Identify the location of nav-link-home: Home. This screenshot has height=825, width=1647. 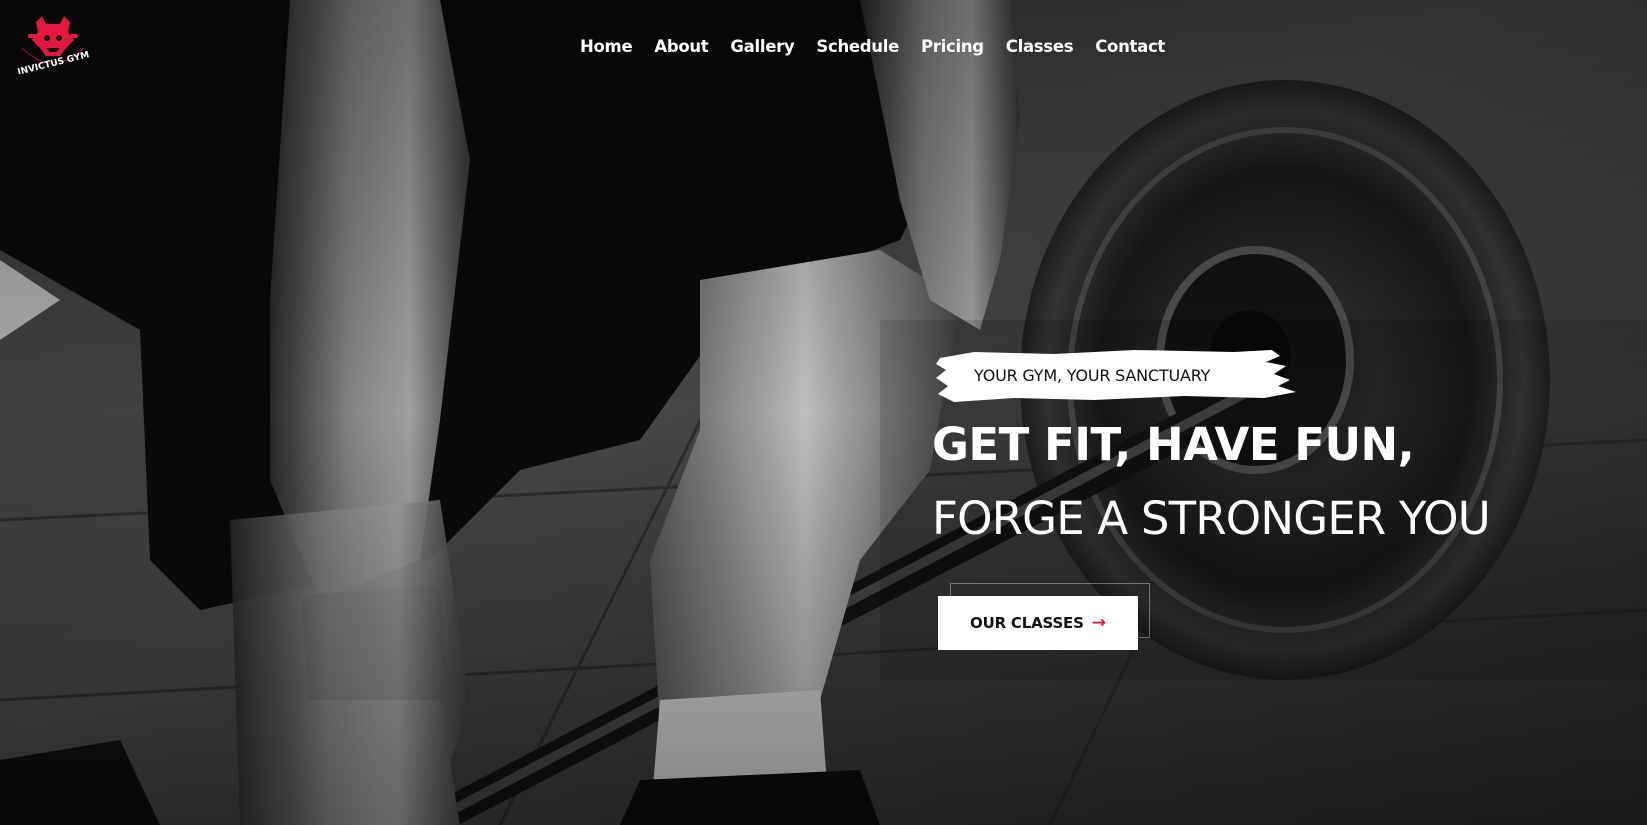
(606, 46).